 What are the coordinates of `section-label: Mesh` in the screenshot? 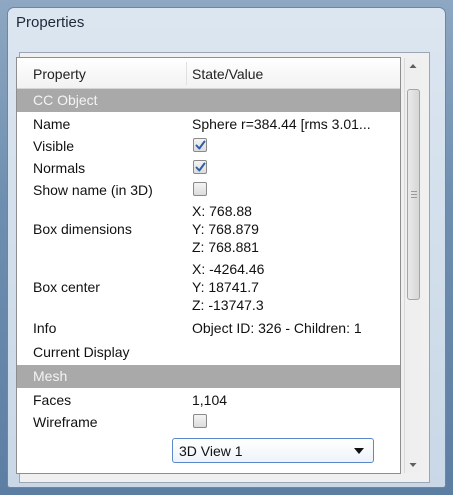 It's located at (50, 376).